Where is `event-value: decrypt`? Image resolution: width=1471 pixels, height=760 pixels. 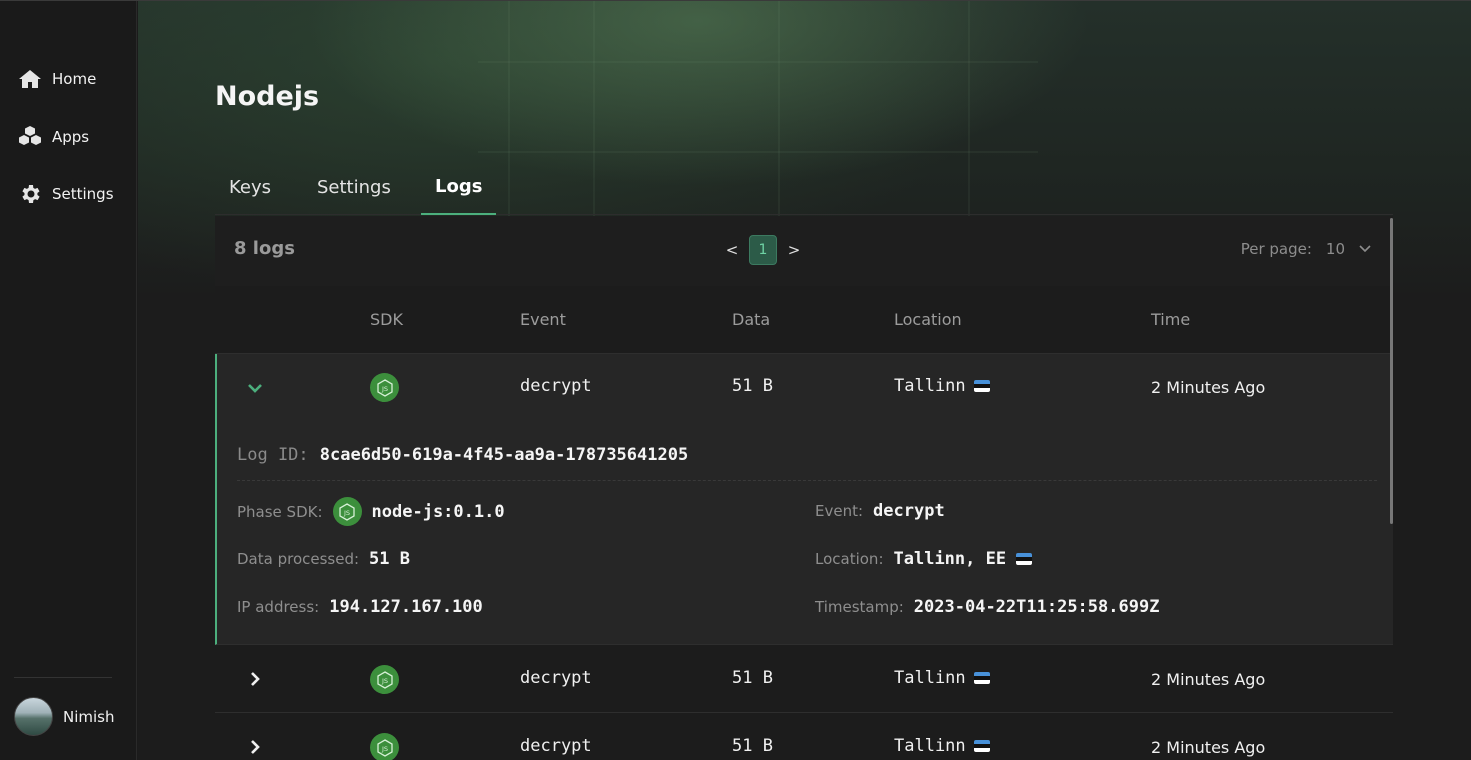 event-value: decrypt is located at coordinates (909, 511).